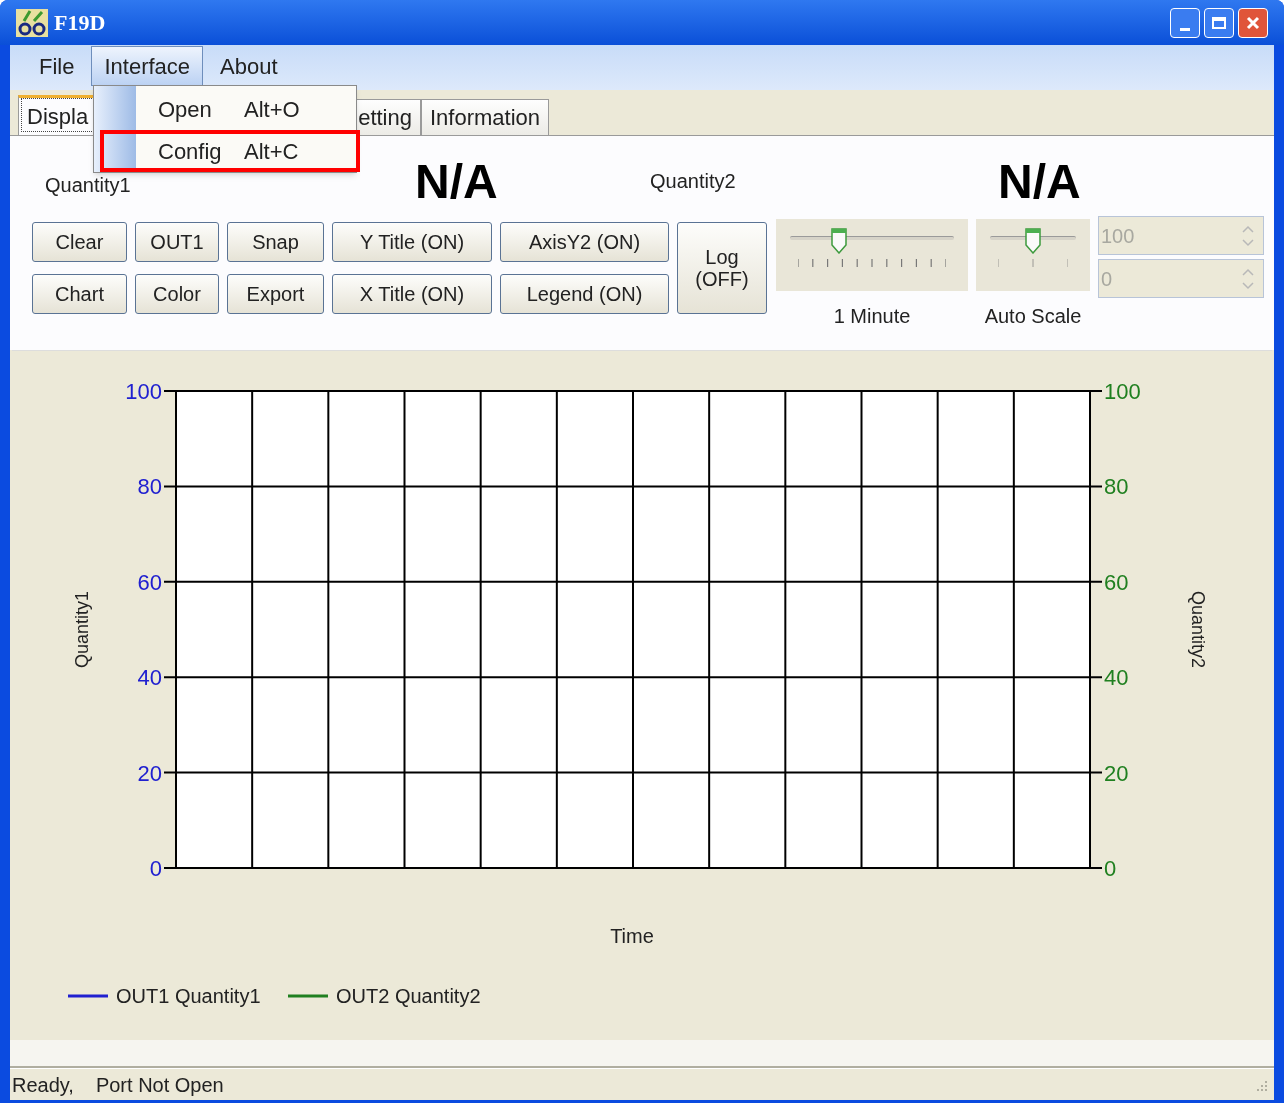 The height and width of the screenshot is (1103, 1284). Describe the element at coordinates (143, 391) in the screenshot. I see `y-tick-label: 100` at that location.